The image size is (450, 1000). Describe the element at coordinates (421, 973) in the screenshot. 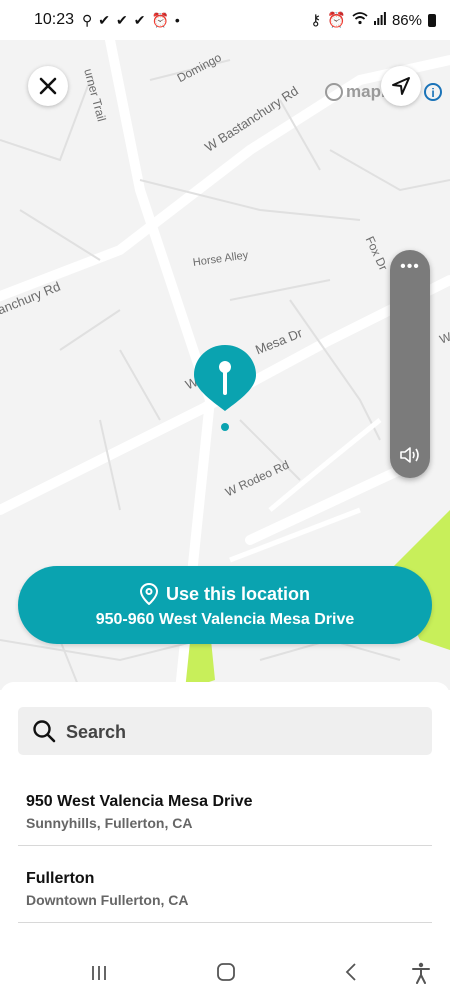

I see `accessibility-icon` at that location.